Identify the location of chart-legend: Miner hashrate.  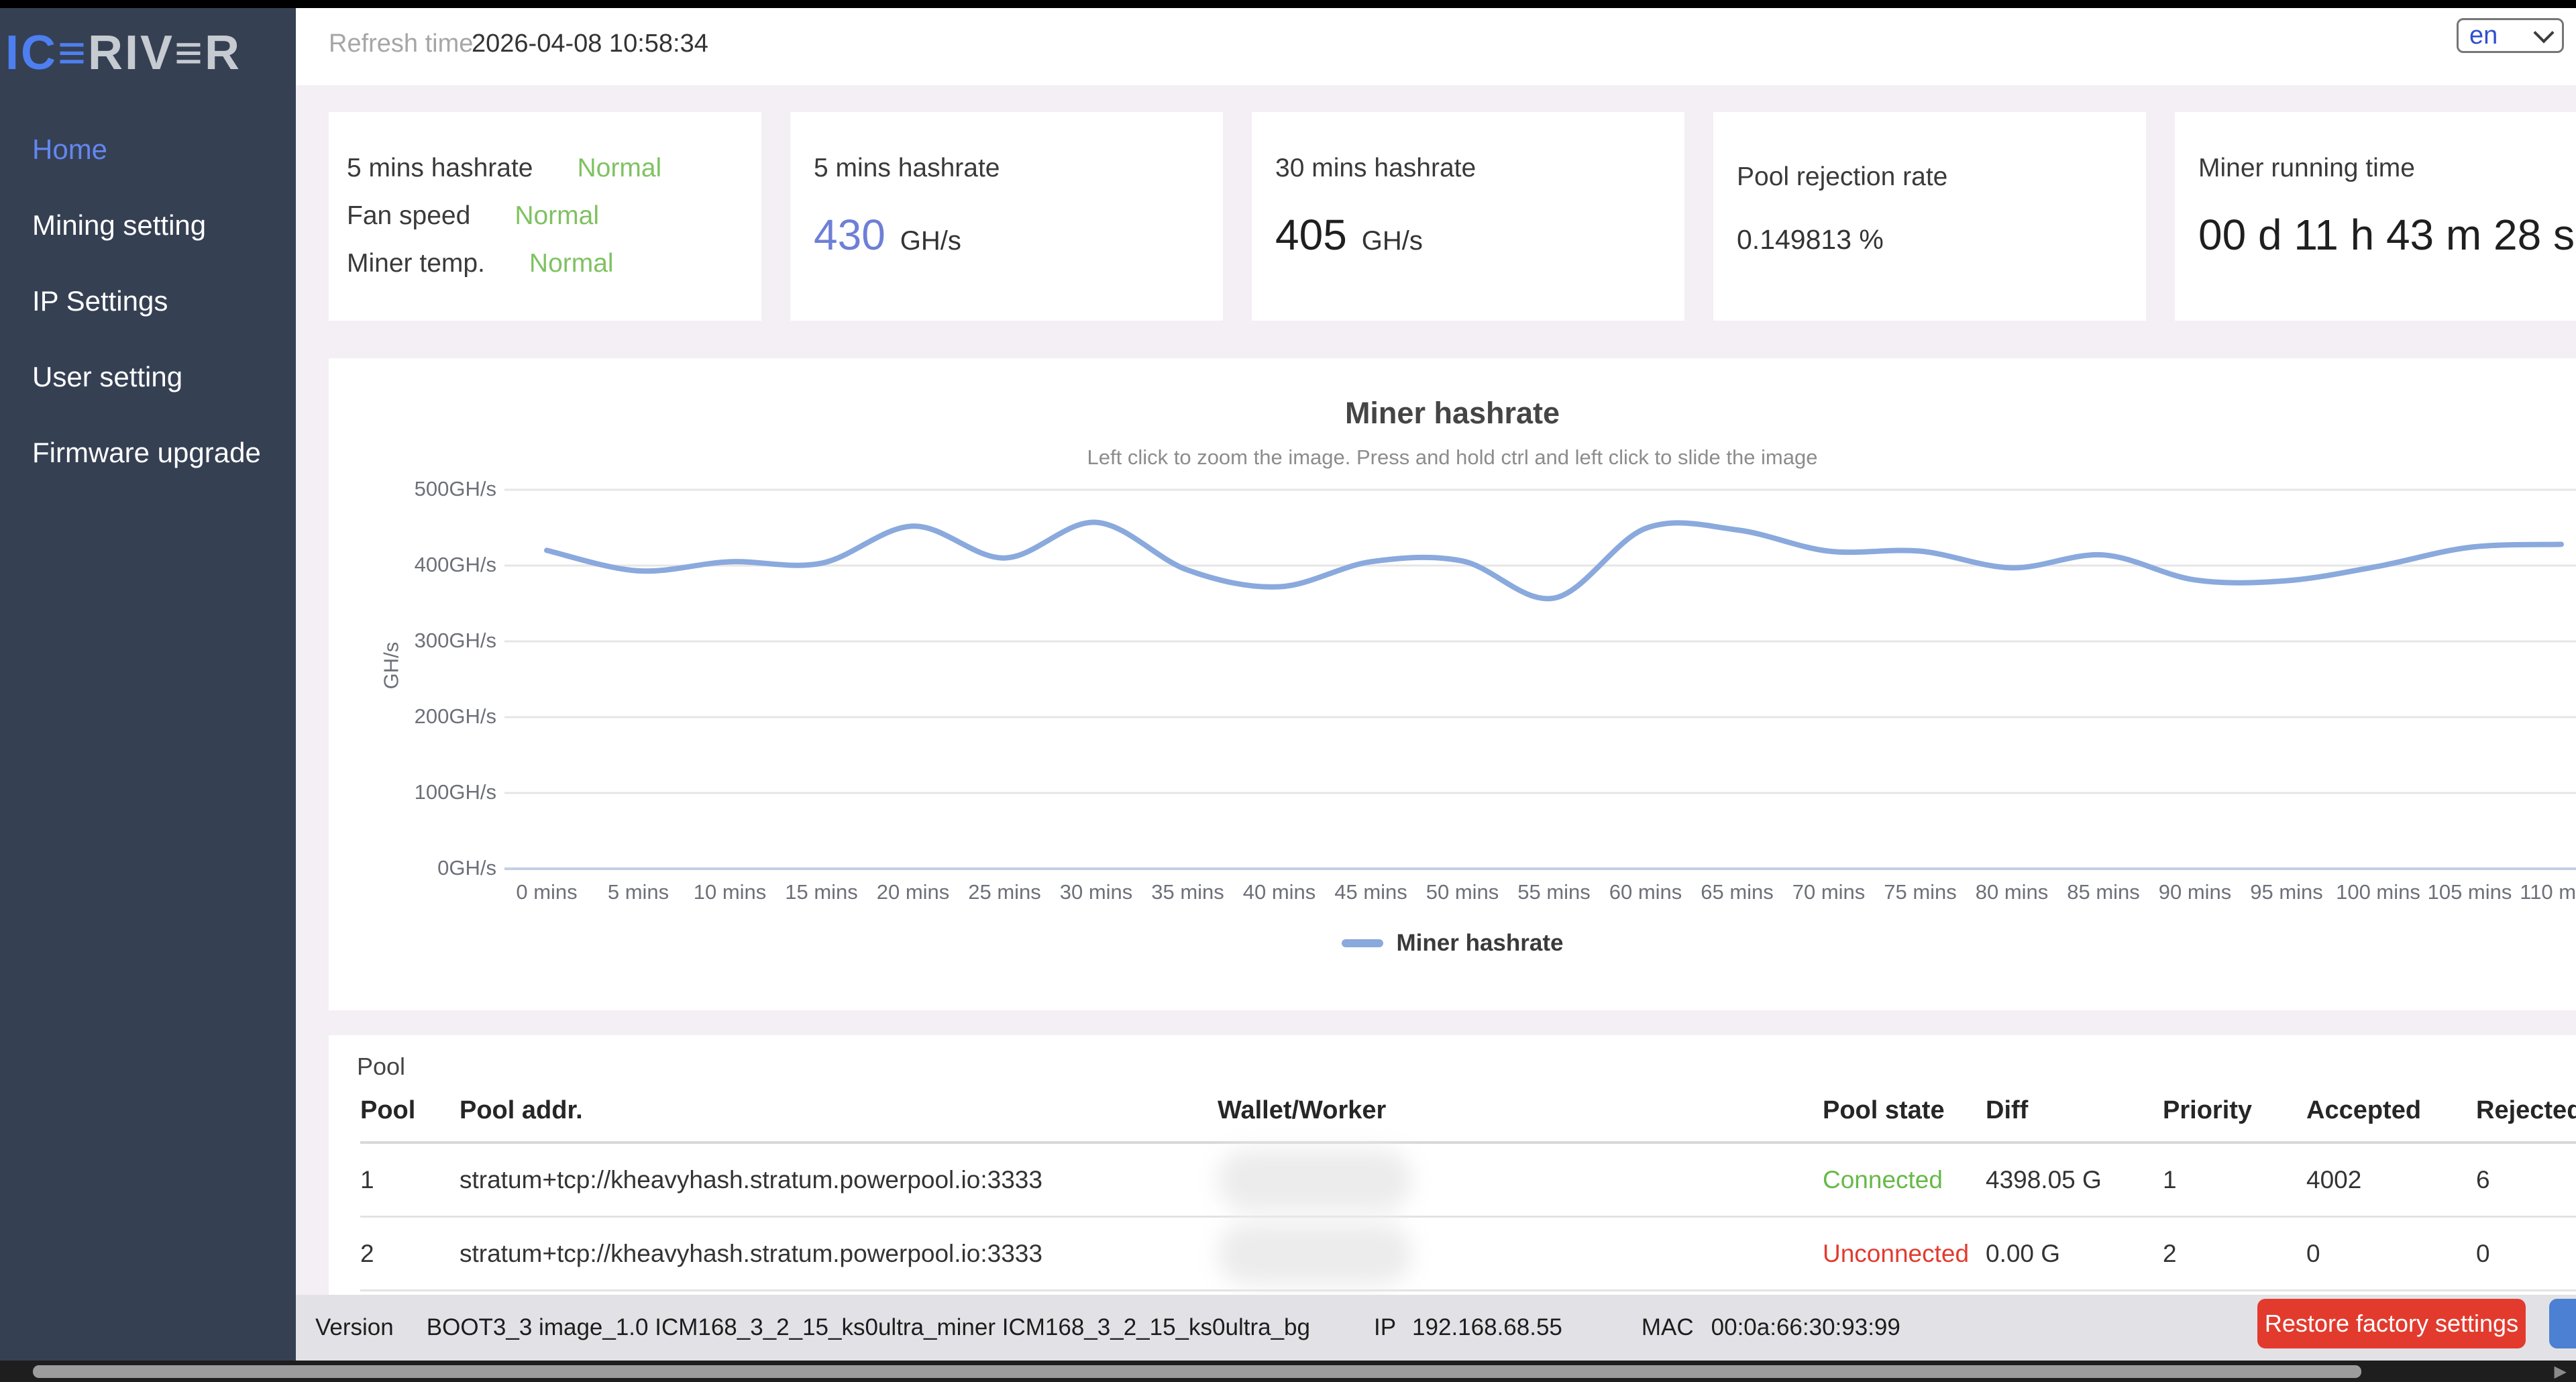
(1452, 943).